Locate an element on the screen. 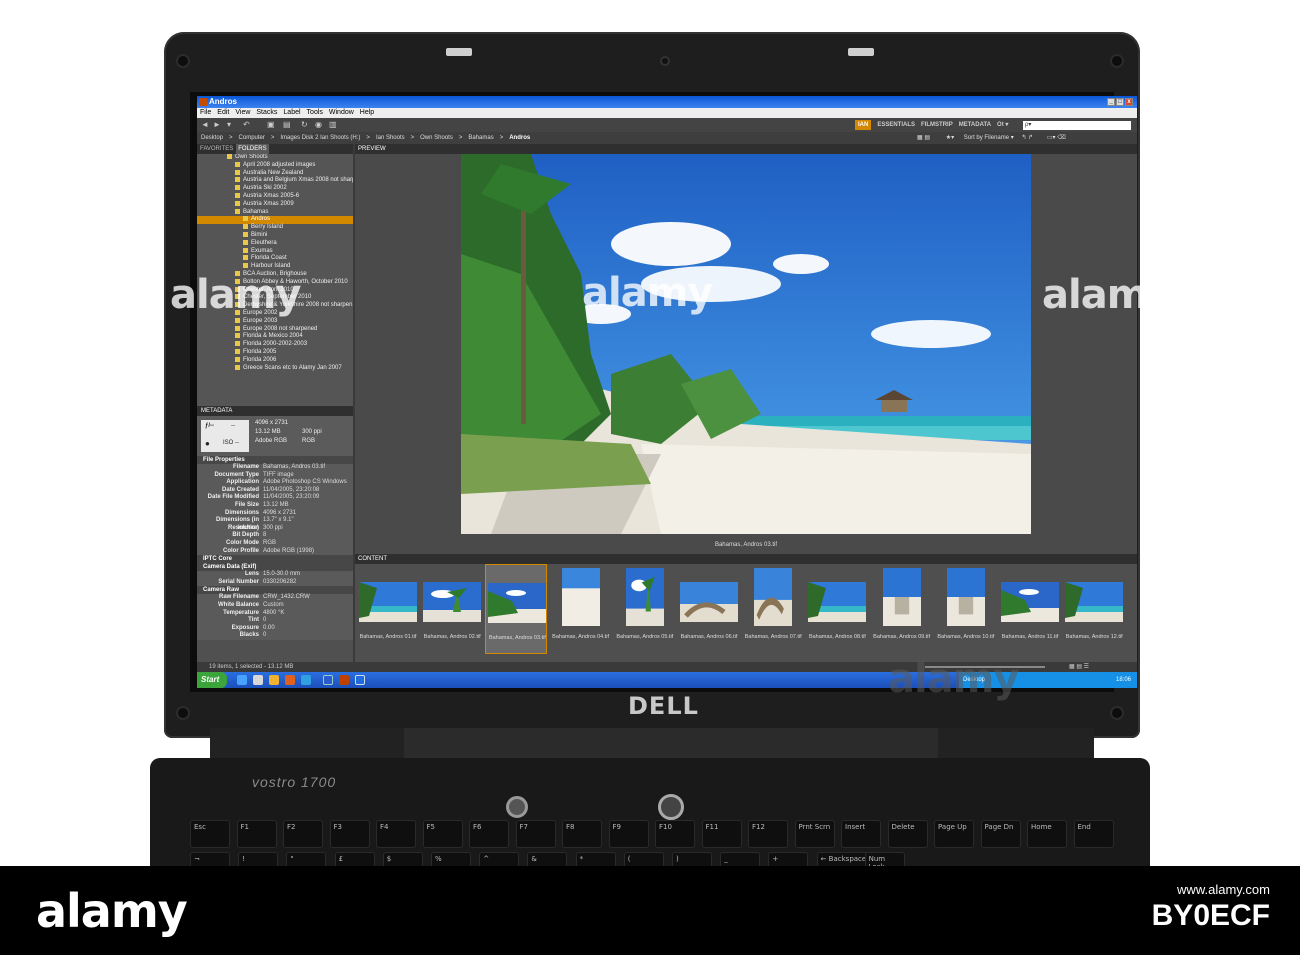 This screenshot has height=955, width=1300. keyboard-key: Page Up is located at coordinates (954, 834).